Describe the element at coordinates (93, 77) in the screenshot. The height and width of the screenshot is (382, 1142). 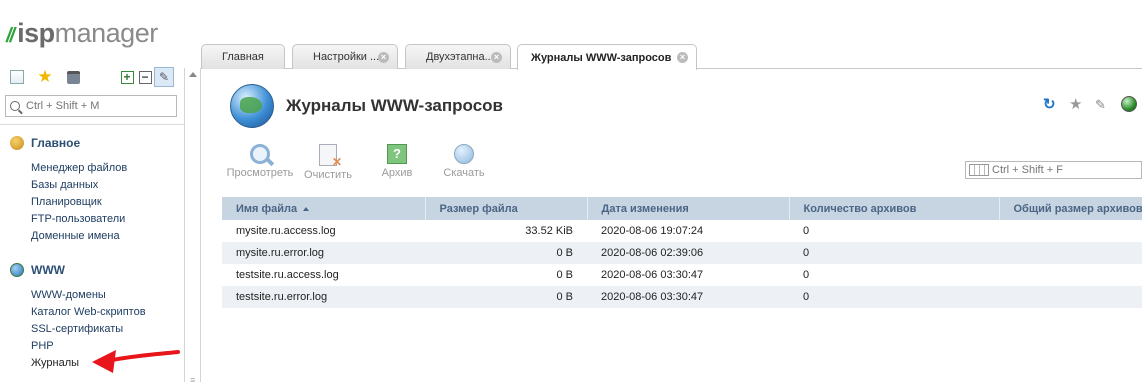
I see `sidebar-toolbar: ★ + − ✎` at that location.